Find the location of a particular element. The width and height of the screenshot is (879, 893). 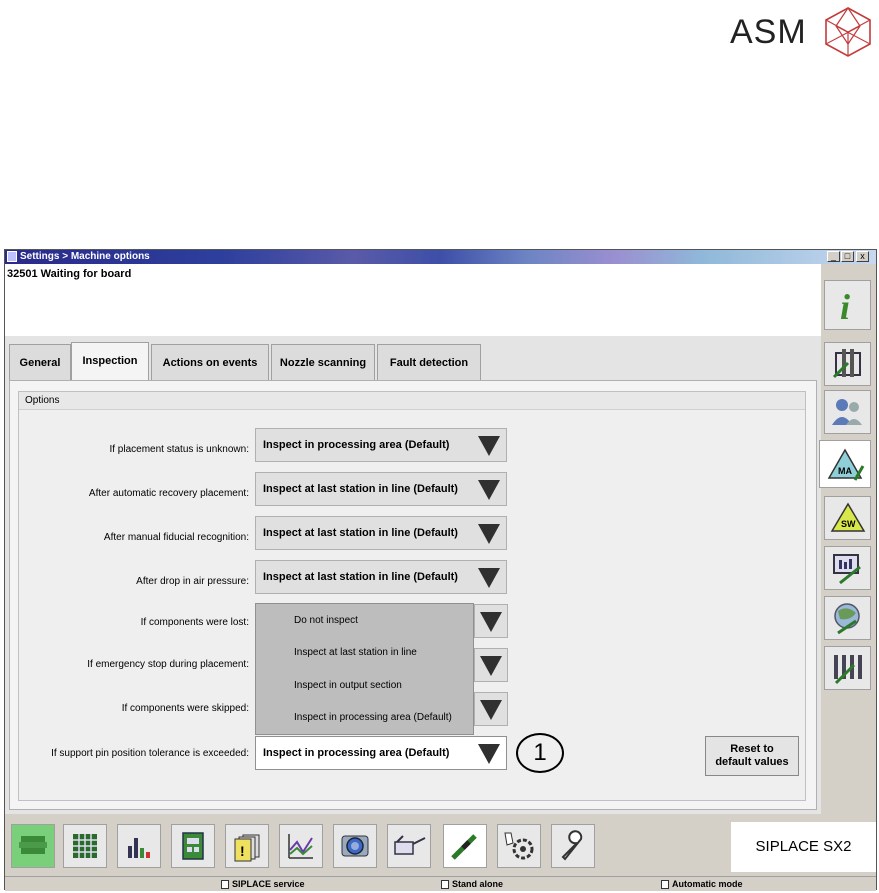

asm-logo-text: ASM is located at coordinates (768, 32).